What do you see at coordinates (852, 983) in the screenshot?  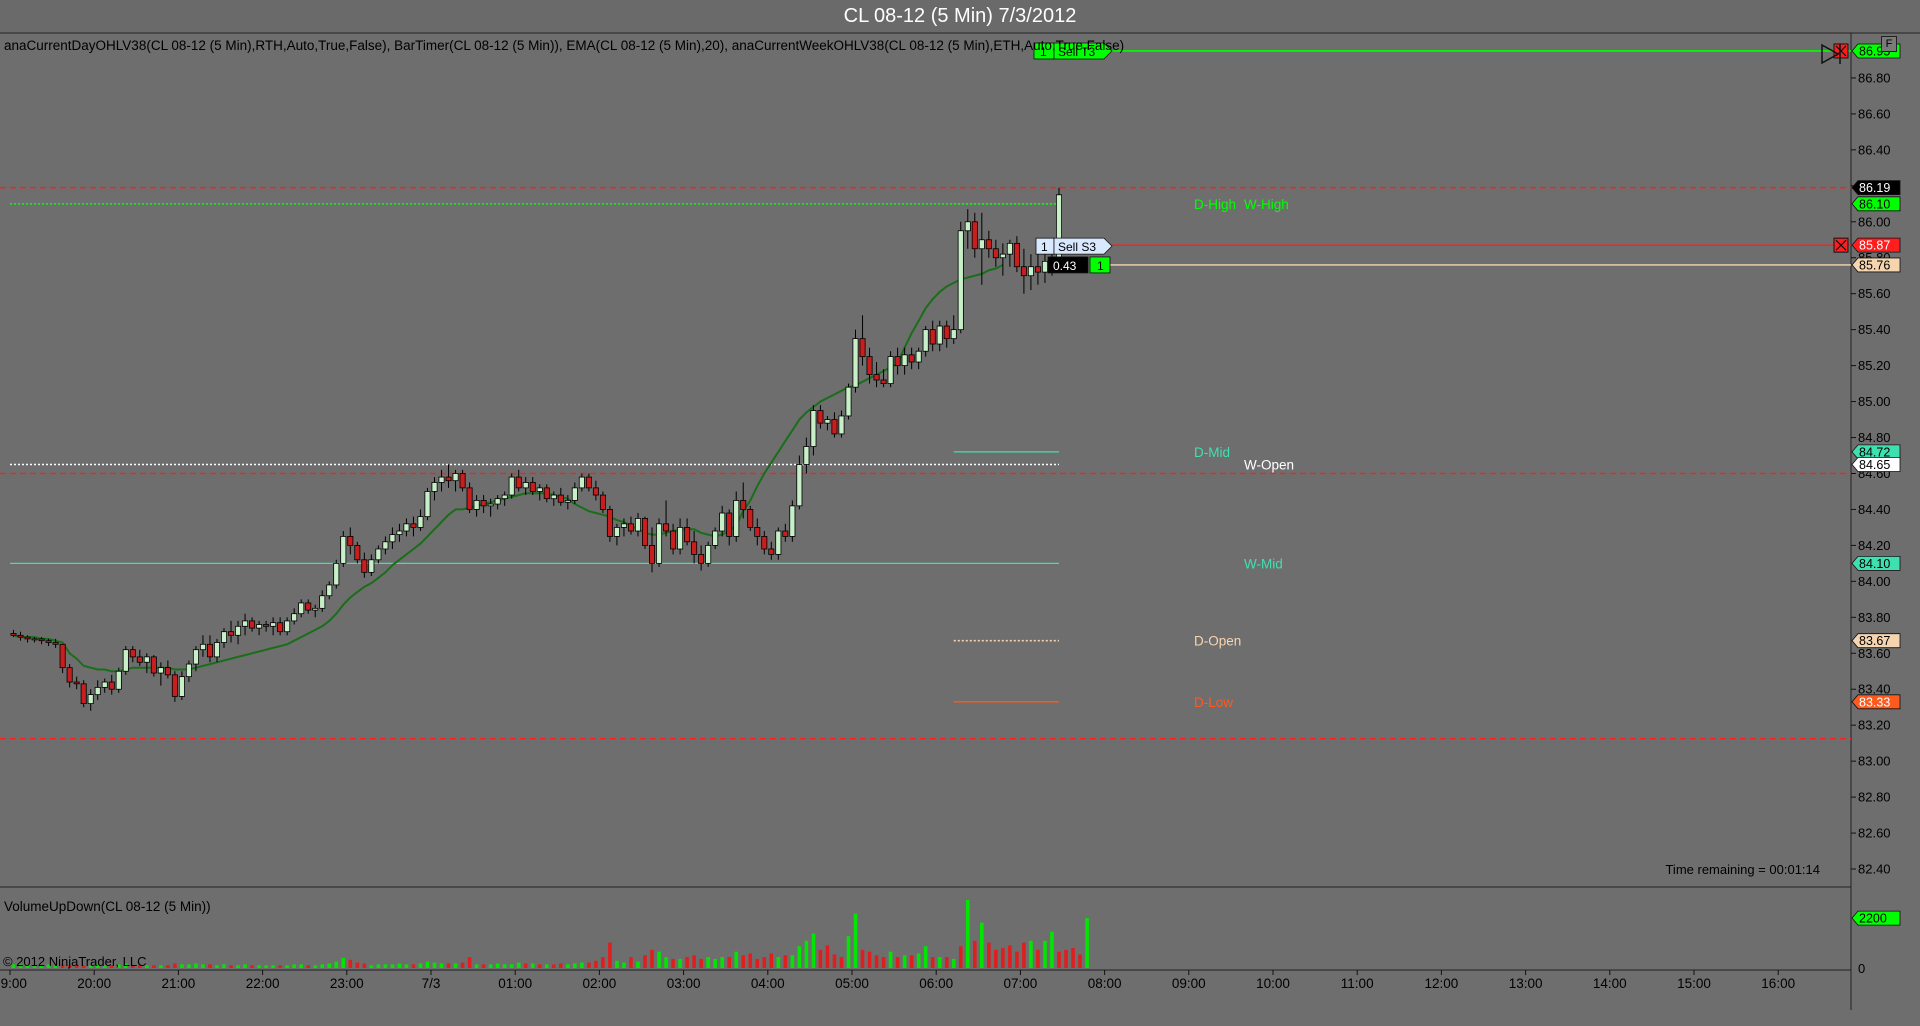 I see `time-tick-label: 05:00` at bounding box center [852, 983].